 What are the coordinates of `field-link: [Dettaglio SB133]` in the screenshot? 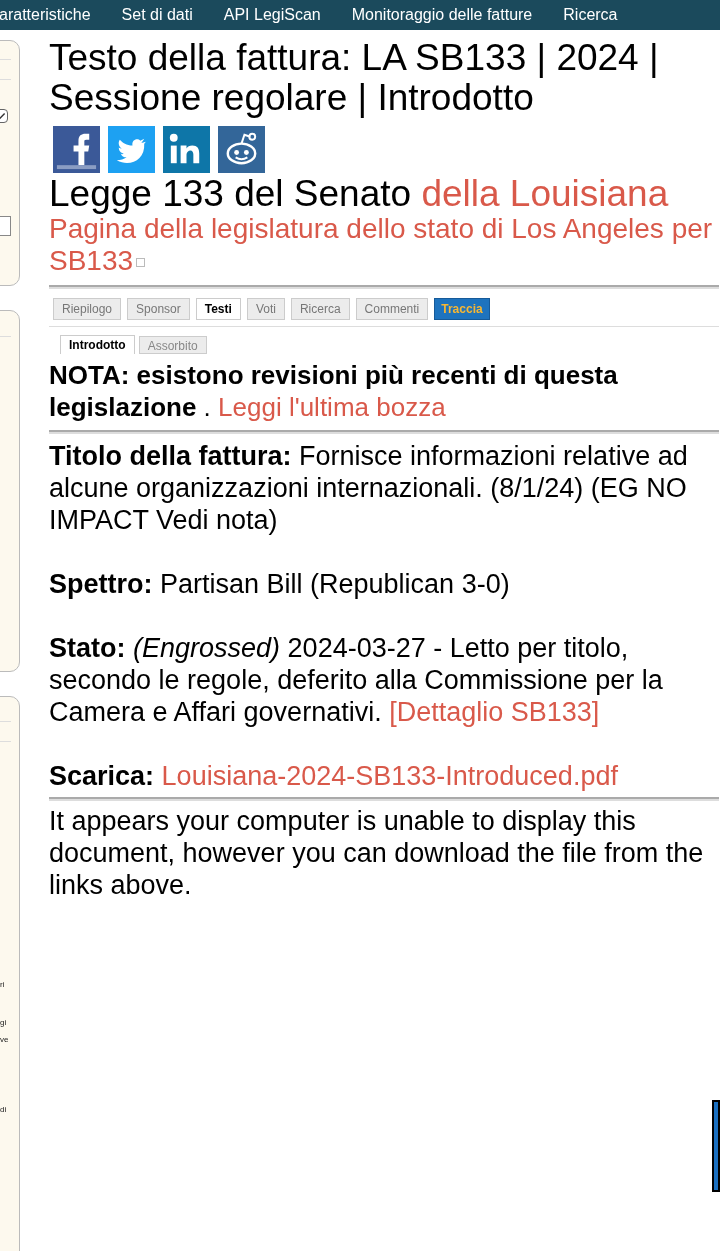 It's located at (494, 712).